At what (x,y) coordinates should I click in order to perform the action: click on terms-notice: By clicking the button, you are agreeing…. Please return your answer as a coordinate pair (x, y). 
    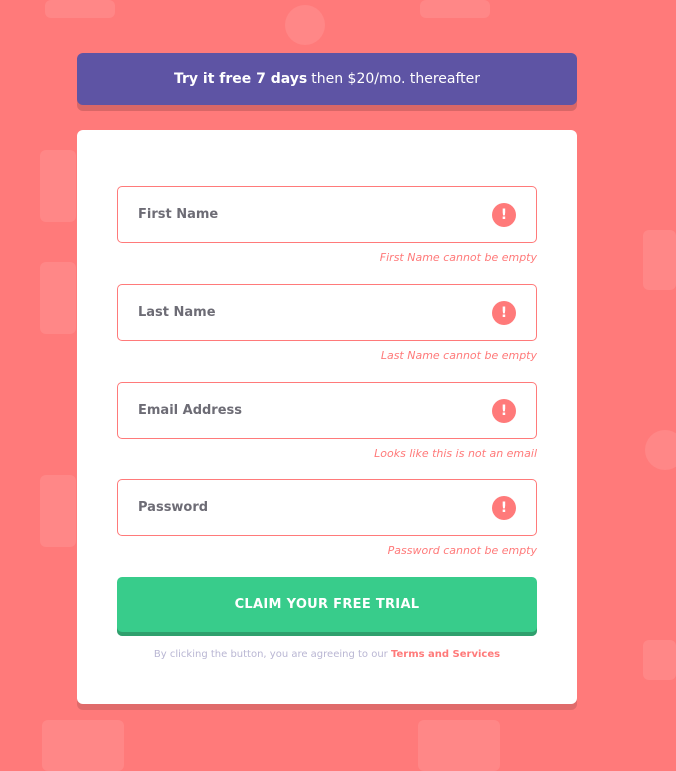
    Looking at the image, I should click on (327, 654).